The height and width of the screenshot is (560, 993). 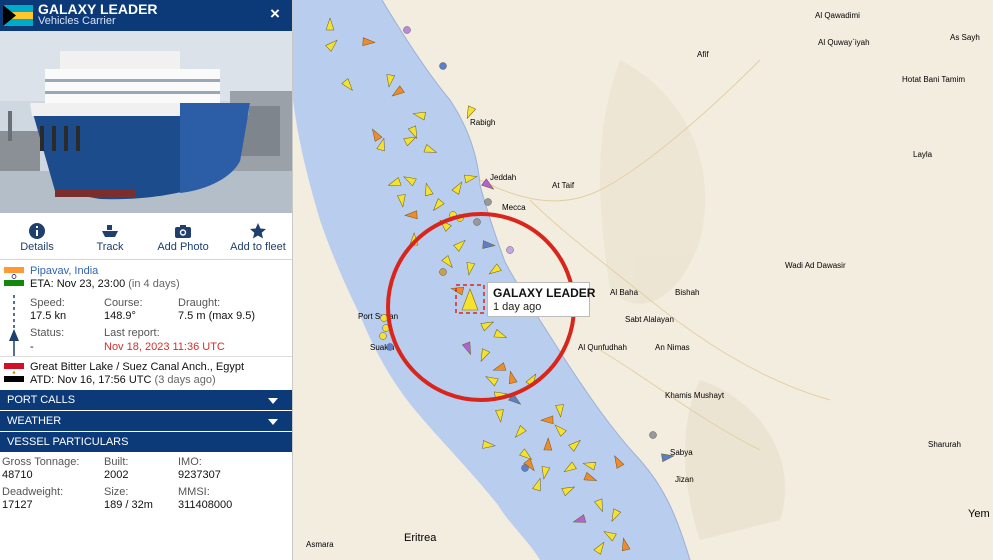 What do you see at coordinates (33, 492) in the screenshot?
I see `deadweight-label: Deadweight:` at bounding box center [33, 492].